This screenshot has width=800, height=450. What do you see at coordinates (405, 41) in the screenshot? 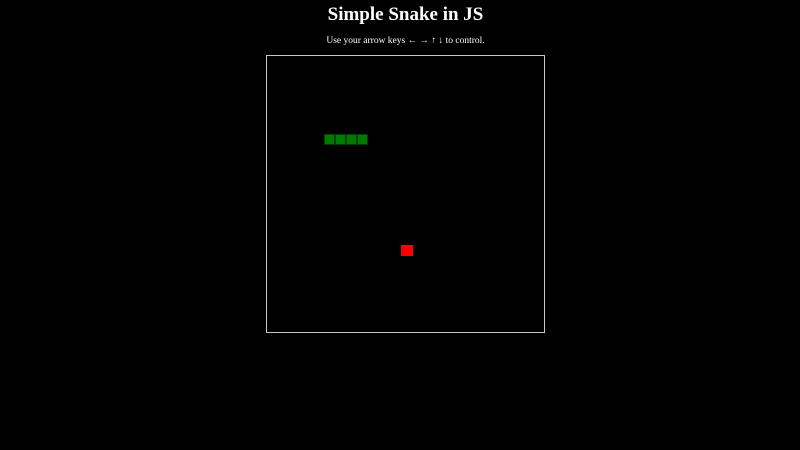
I see `instructions-text: Use your arrow keys ← → ↑ ↓ to control.` at bounding box center [405, 41].